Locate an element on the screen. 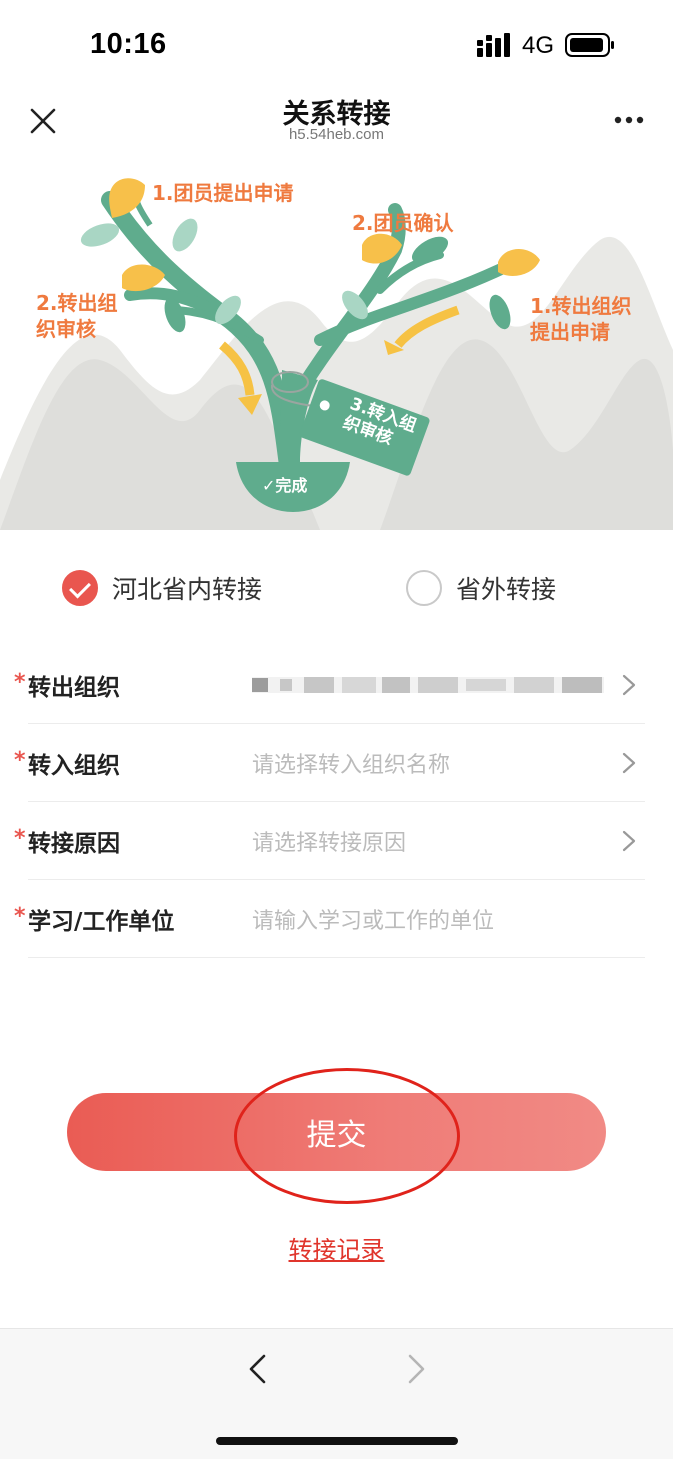  status-bar: 10:16 4G is located at coordinates (336, 45).